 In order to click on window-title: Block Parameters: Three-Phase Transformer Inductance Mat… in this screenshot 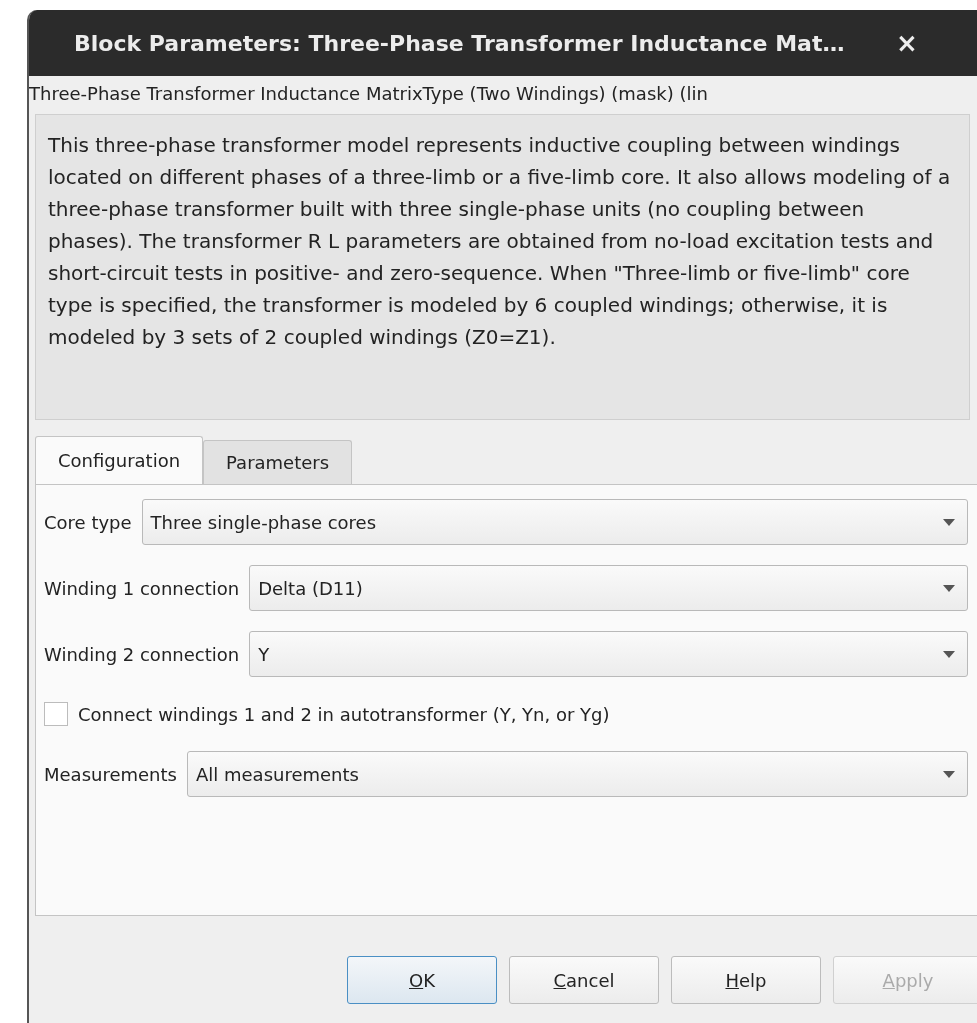, I will do `click(460, 43)`.